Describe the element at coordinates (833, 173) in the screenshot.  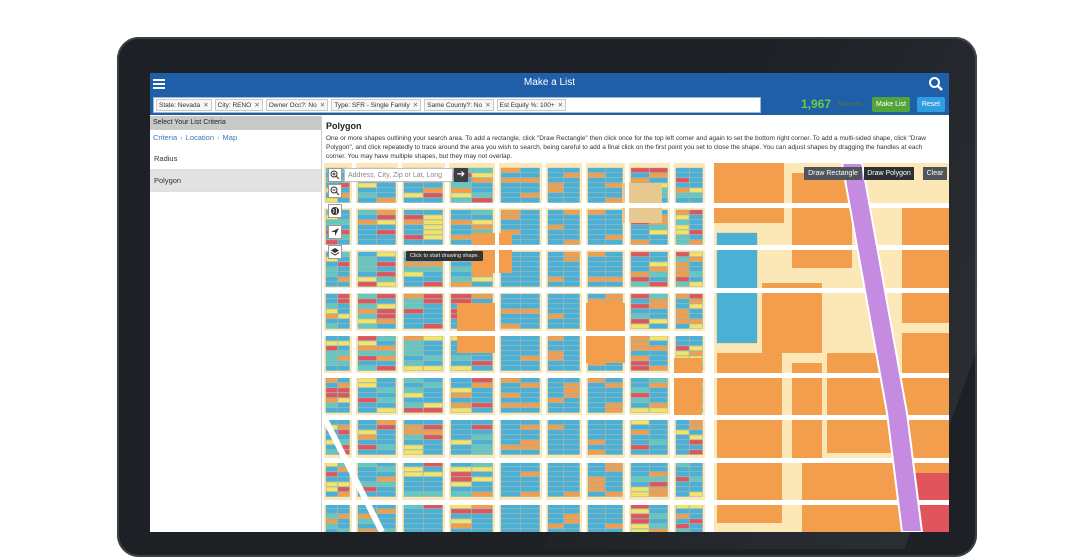
I see `draw-rectangle-button: Draw Rectangle` at that location.